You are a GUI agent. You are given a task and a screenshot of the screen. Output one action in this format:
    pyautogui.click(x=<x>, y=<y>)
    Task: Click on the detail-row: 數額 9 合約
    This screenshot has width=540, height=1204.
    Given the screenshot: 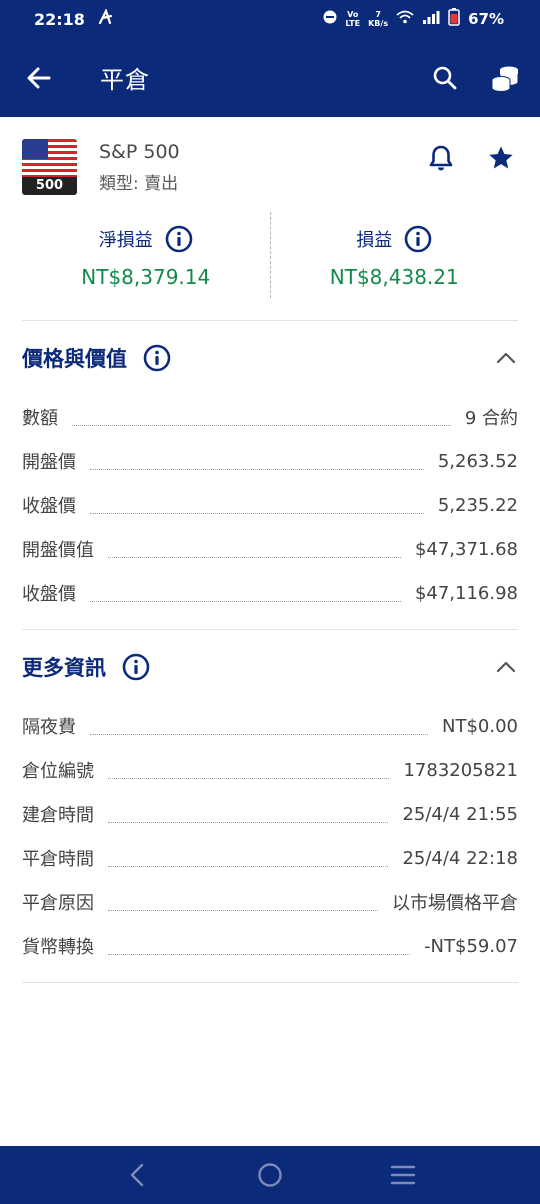 What is the action you would take?
    pyautogui.click(x=270, y=417)
    